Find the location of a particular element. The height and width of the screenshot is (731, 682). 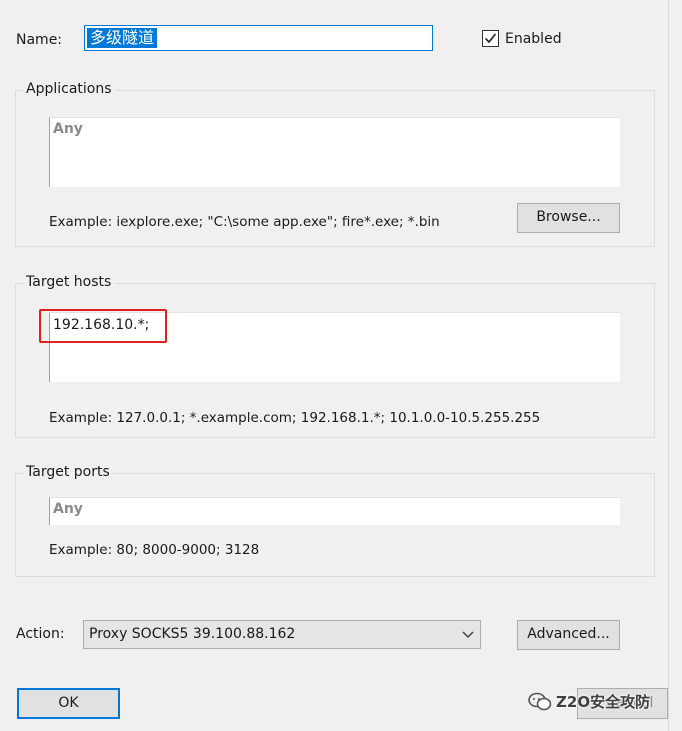

applications-input: Any is located at coordinates (334, 152).